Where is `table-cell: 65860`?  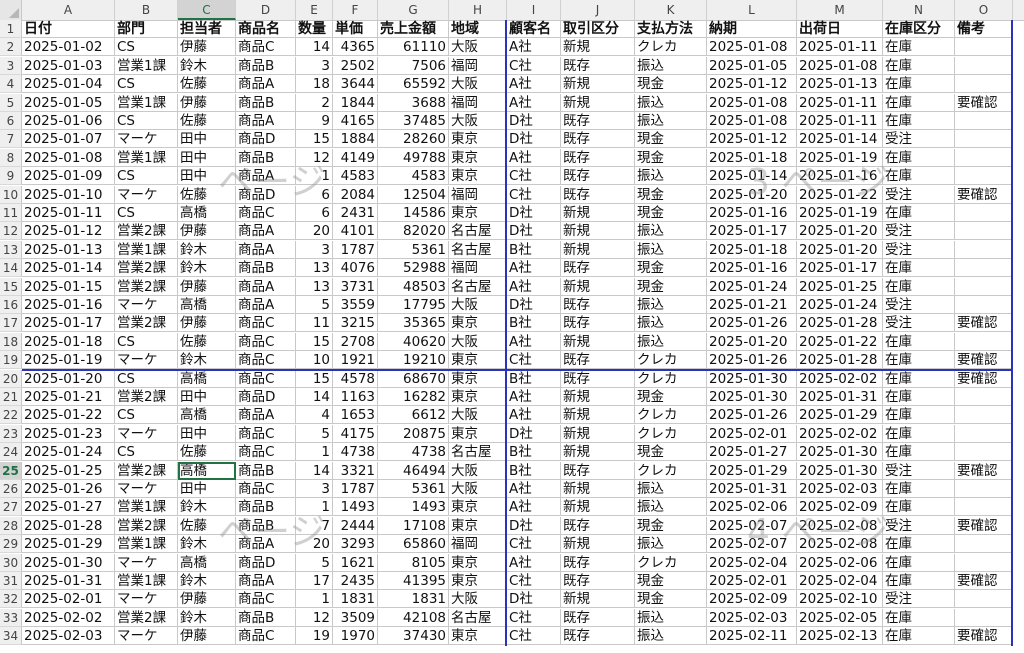
table-cell: 65860 is located at coordinates (413, 544).